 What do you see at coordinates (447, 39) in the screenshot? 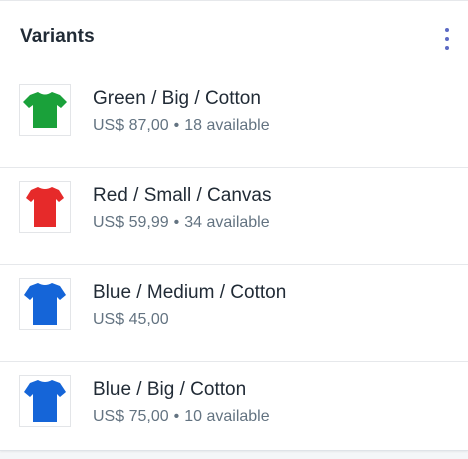
I see `more-options-button` at bounding box center [447, 39].